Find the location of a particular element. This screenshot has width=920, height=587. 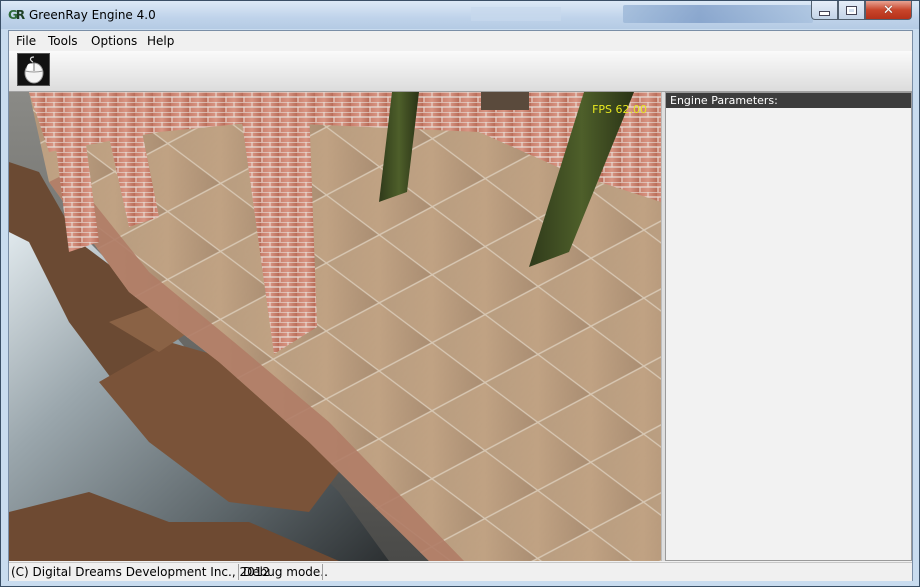

panel-title: Engine Parameters: is located at coordinates (788, 100).